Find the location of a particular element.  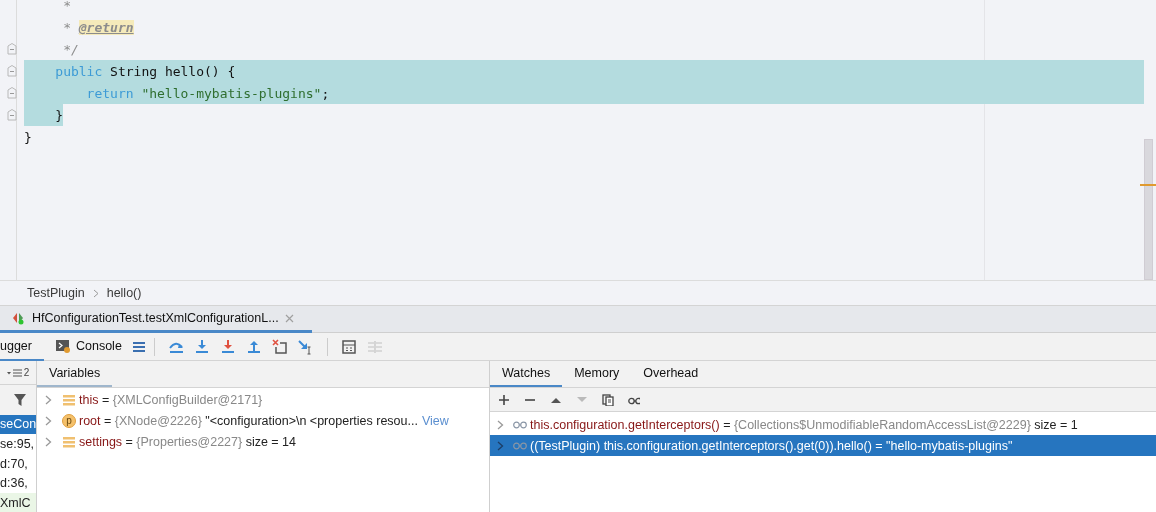

cursor-arrow-icon is located at coordinates (305, 346).